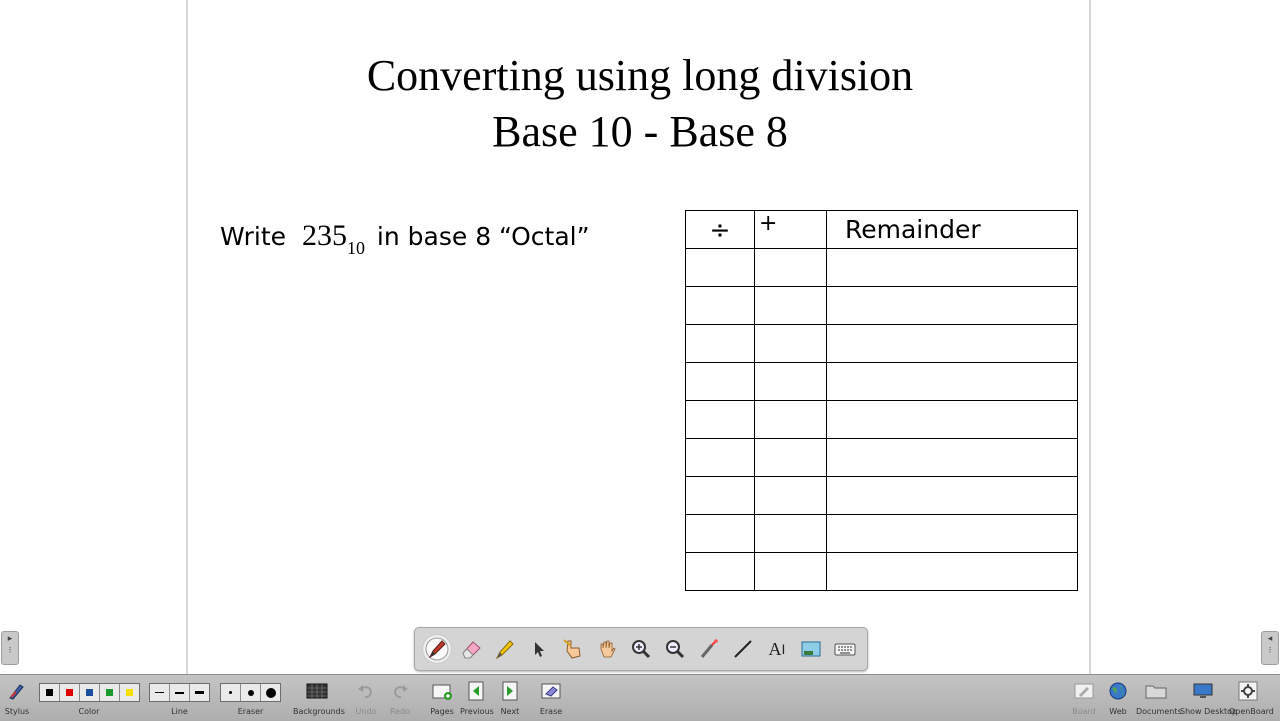  Describe the element at coordinates (366, 698) in the screenshot. I see `undo-button: Undo` at that location.